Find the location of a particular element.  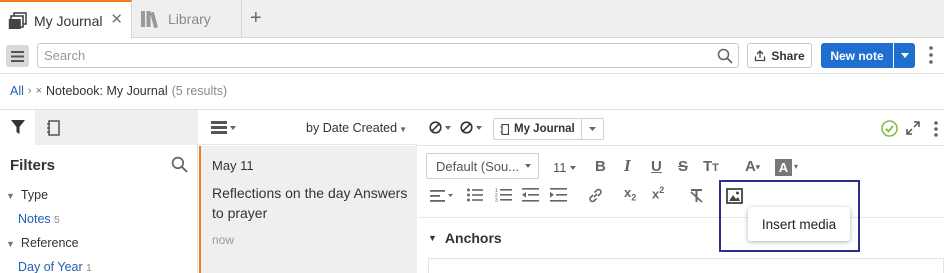

bulleted-list-icon is located at coordinates (475, 195).